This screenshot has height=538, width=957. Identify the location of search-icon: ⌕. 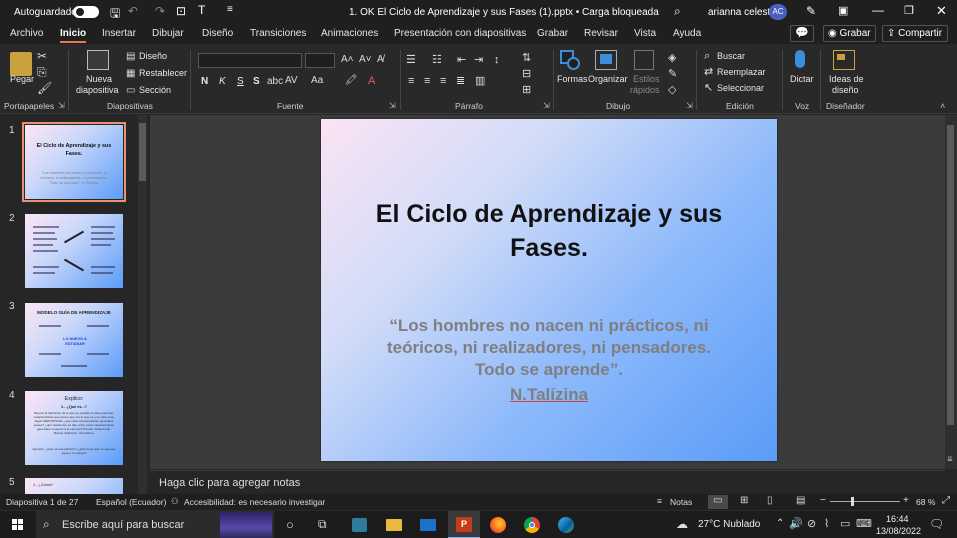
(677, 11).